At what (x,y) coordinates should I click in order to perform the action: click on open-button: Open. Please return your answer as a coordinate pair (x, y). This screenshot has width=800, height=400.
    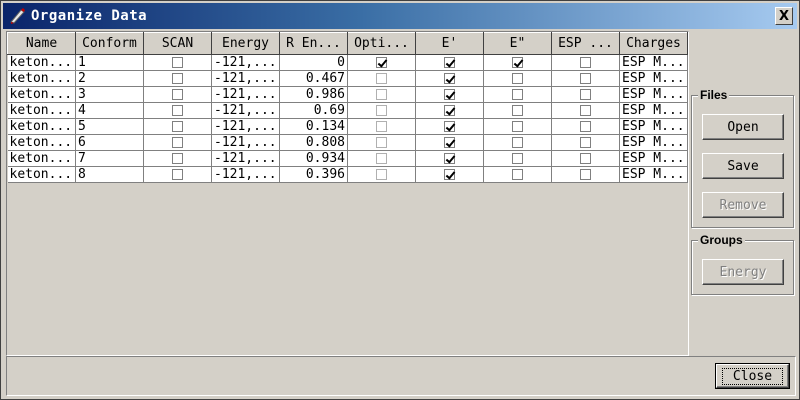
    Looking at the image, I should click on (743, 127).